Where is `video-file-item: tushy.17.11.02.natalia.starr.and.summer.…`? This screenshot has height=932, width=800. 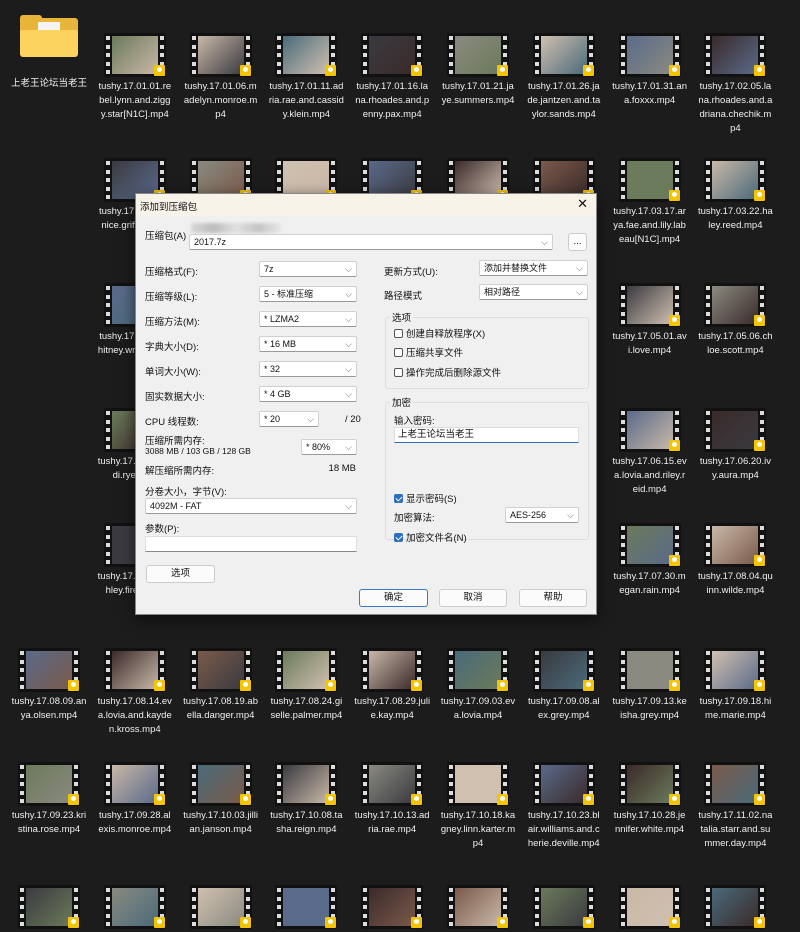
video-file-item: tushy.17.11.02.natalia.starr.and.summer.… is located at coordinates (735, 806).